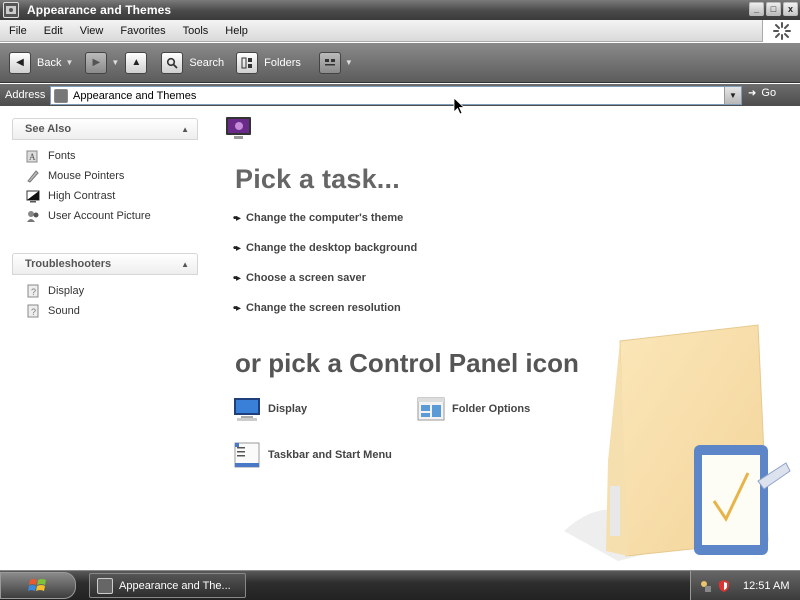  I want to click on back-arrow-icon: ◀, so click(20, 62).